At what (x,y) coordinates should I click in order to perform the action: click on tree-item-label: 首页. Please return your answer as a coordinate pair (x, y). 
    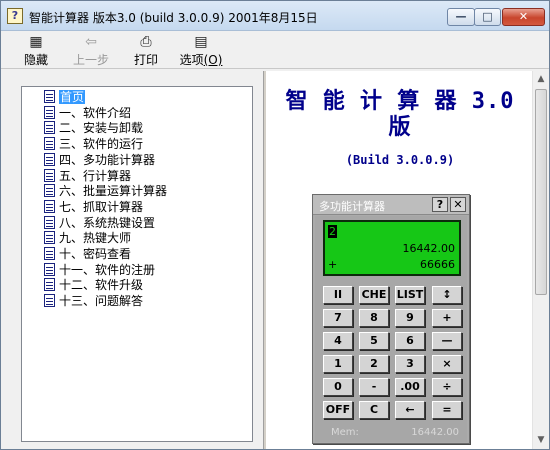
    Looking at the image, I should click on (72, 97).